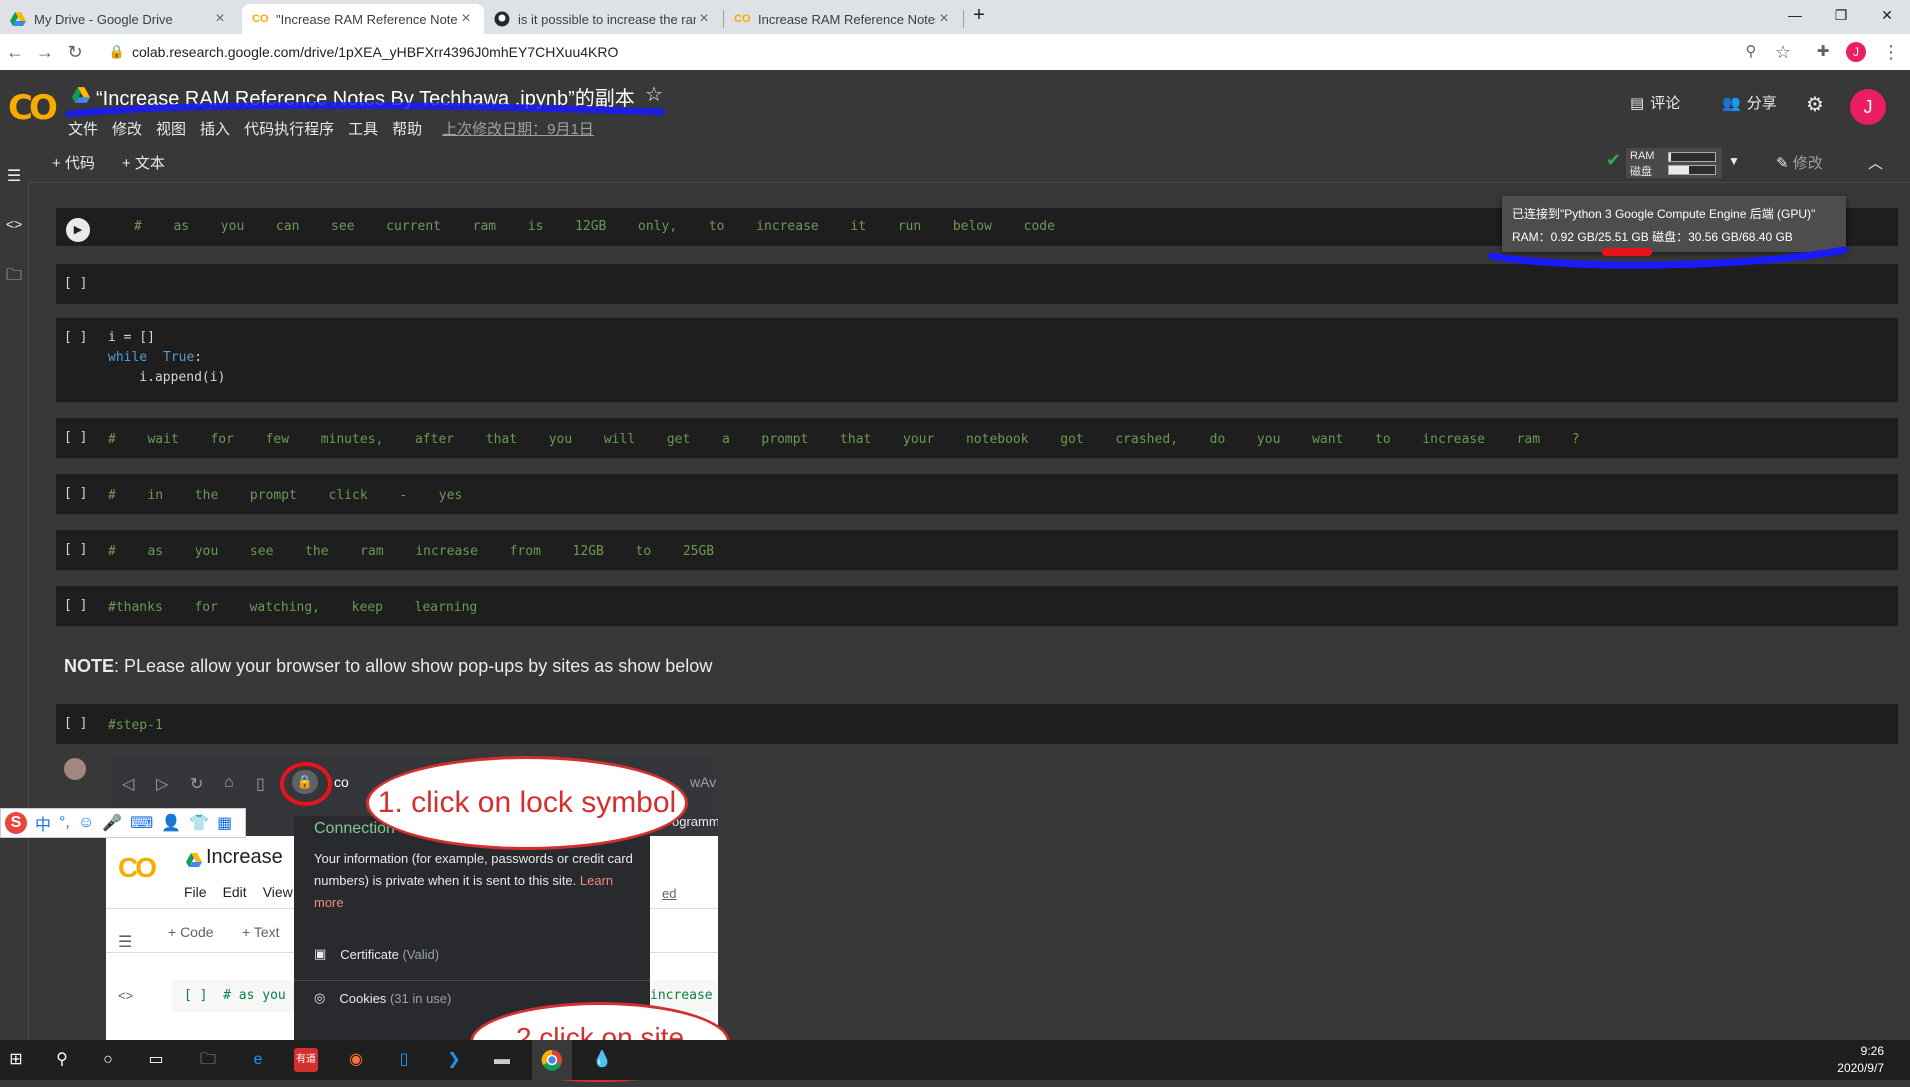  What do you see at coordinates (1692, 170) in the screenshot?
I see `disk-usage-bar` at bounding box center [1692, 170].